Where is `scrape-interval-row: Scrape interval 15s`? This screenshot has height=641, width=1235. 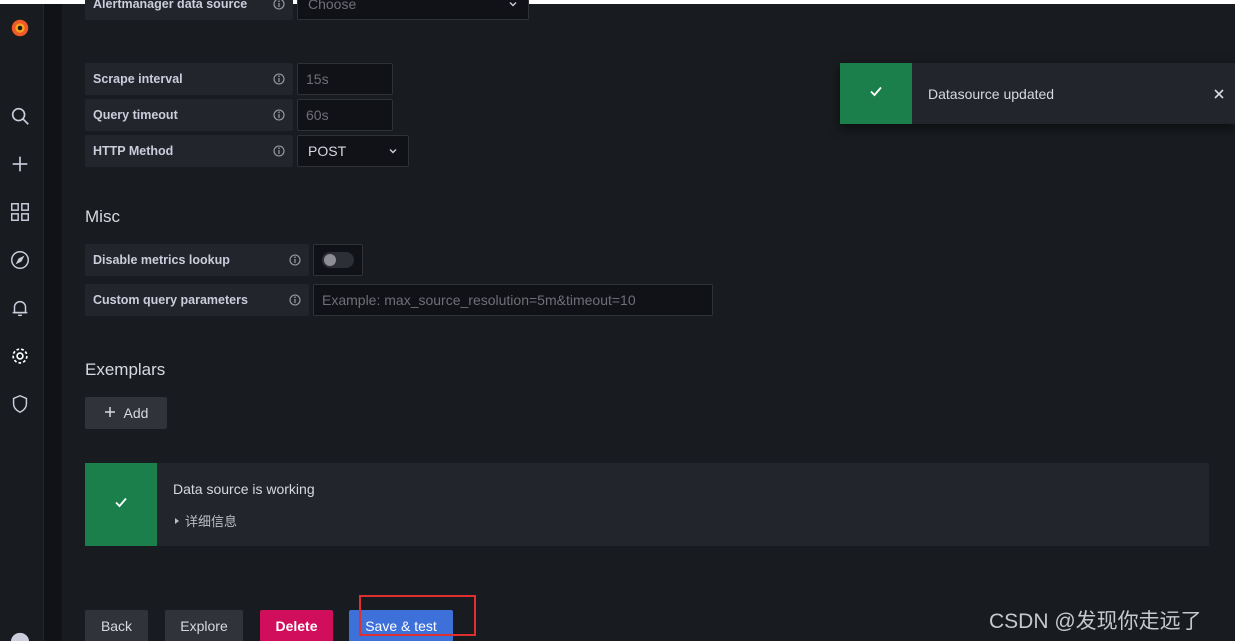 scrape-interval-row: Scrape interval 15s is located at coordinates (239, 79).